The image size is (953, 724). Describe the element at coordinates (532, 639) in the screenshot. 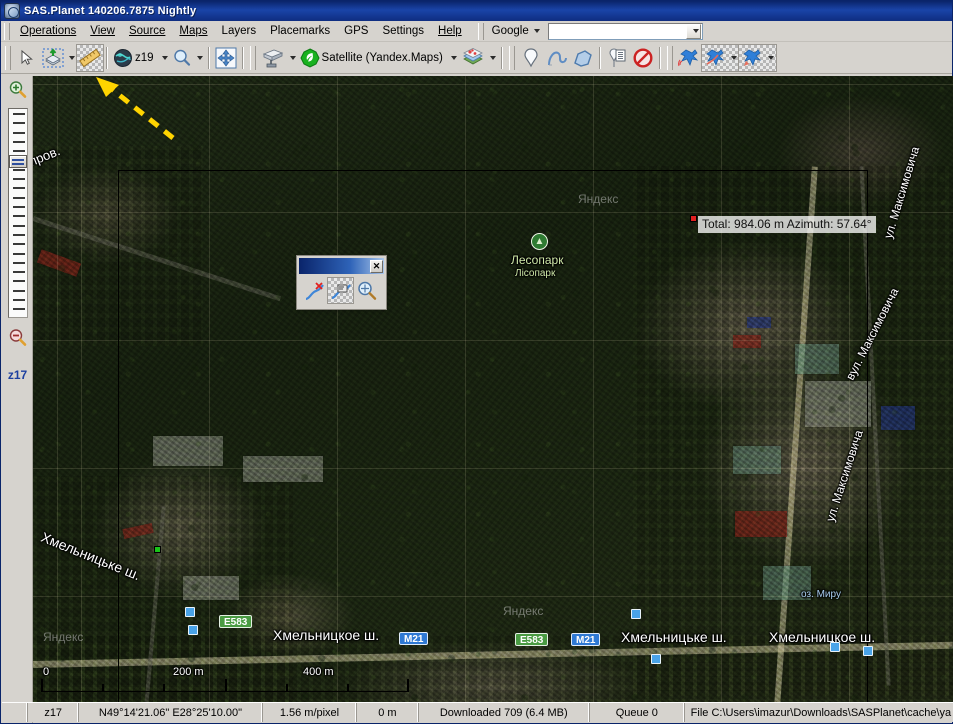

I see `road-shield-e583-2: E583` at that location.